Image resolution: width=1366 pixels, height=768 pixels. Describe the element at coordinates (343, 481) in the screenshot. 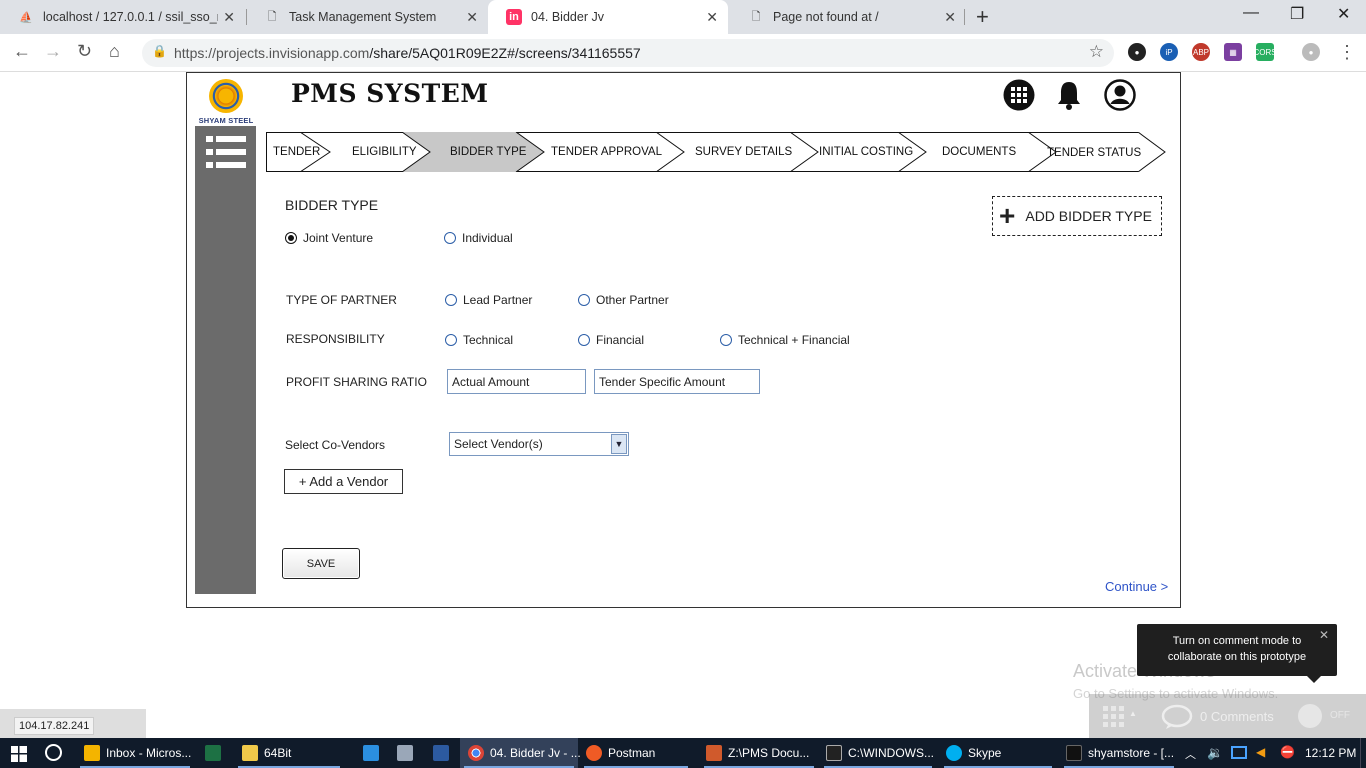

I see `add-vendor-button: + Add a Vendor` at that location.